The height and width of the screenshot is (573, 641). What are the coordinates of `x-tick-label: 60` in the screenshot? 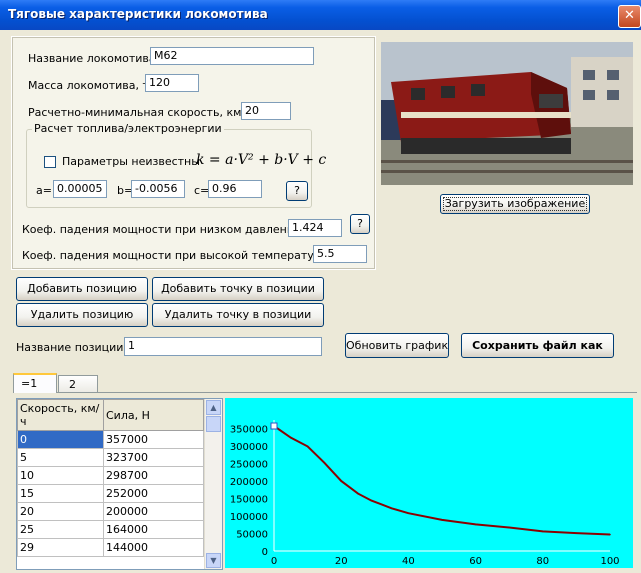 It's located at (475, 561).